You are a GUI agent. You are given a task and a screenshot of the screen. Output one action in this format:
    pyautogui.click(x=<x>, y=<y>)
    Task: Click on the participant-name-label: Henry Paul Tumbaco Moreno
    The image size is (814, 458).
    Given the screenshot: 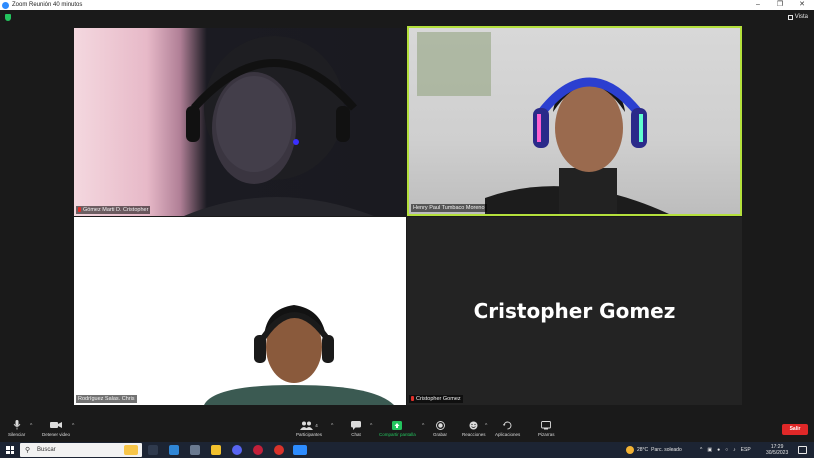 What is the action you would take?
    pyautogui.click(x=449, y=208)
    